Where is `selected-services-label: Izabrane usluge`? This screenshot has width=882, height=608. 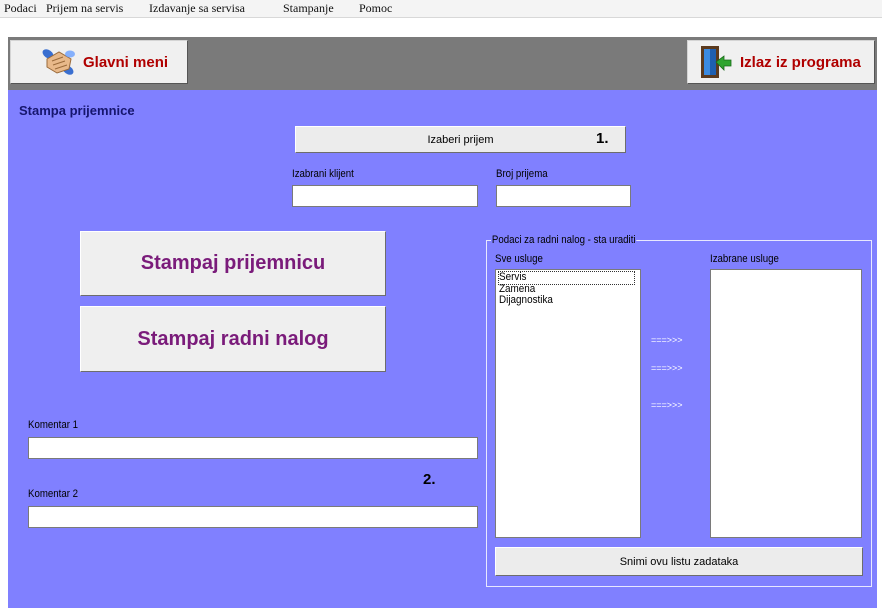 selected-services-label: Izabrane usluge is located at coordinates (744, 259).